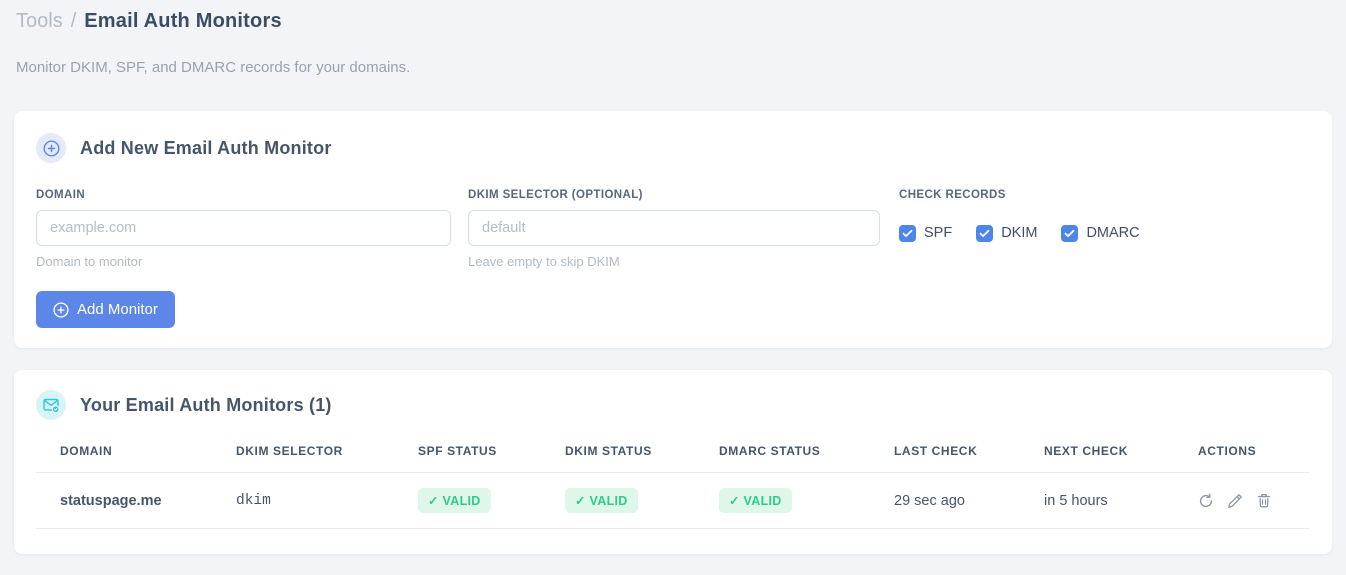 This screenshot has height=575, width=1346. I want to click on domain-input, so click(243, 228).